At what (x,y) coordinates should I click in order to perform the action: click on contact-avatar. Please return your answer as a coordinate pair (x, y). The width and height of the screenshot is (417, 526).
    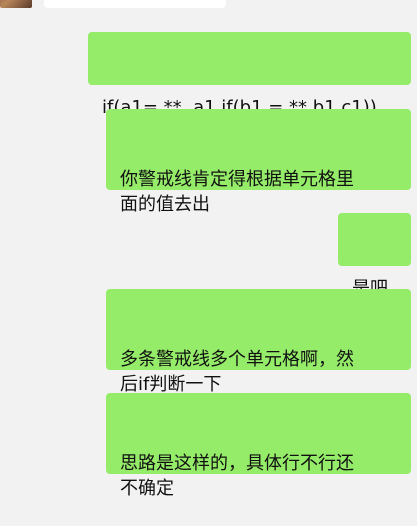
    Looking at the image, I should click on (16, 4).